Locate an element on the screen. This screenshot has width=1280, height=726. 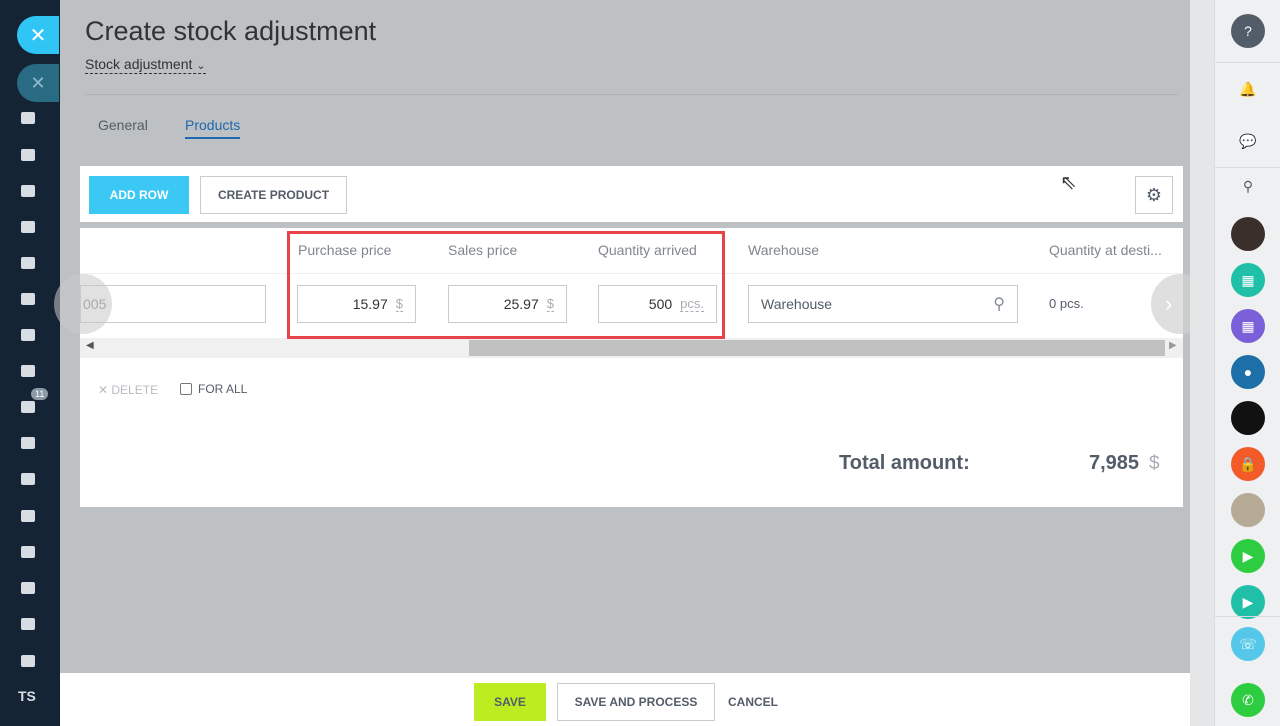
purchase-price-field: 15.97 $ is located at coordinates (356, 304).